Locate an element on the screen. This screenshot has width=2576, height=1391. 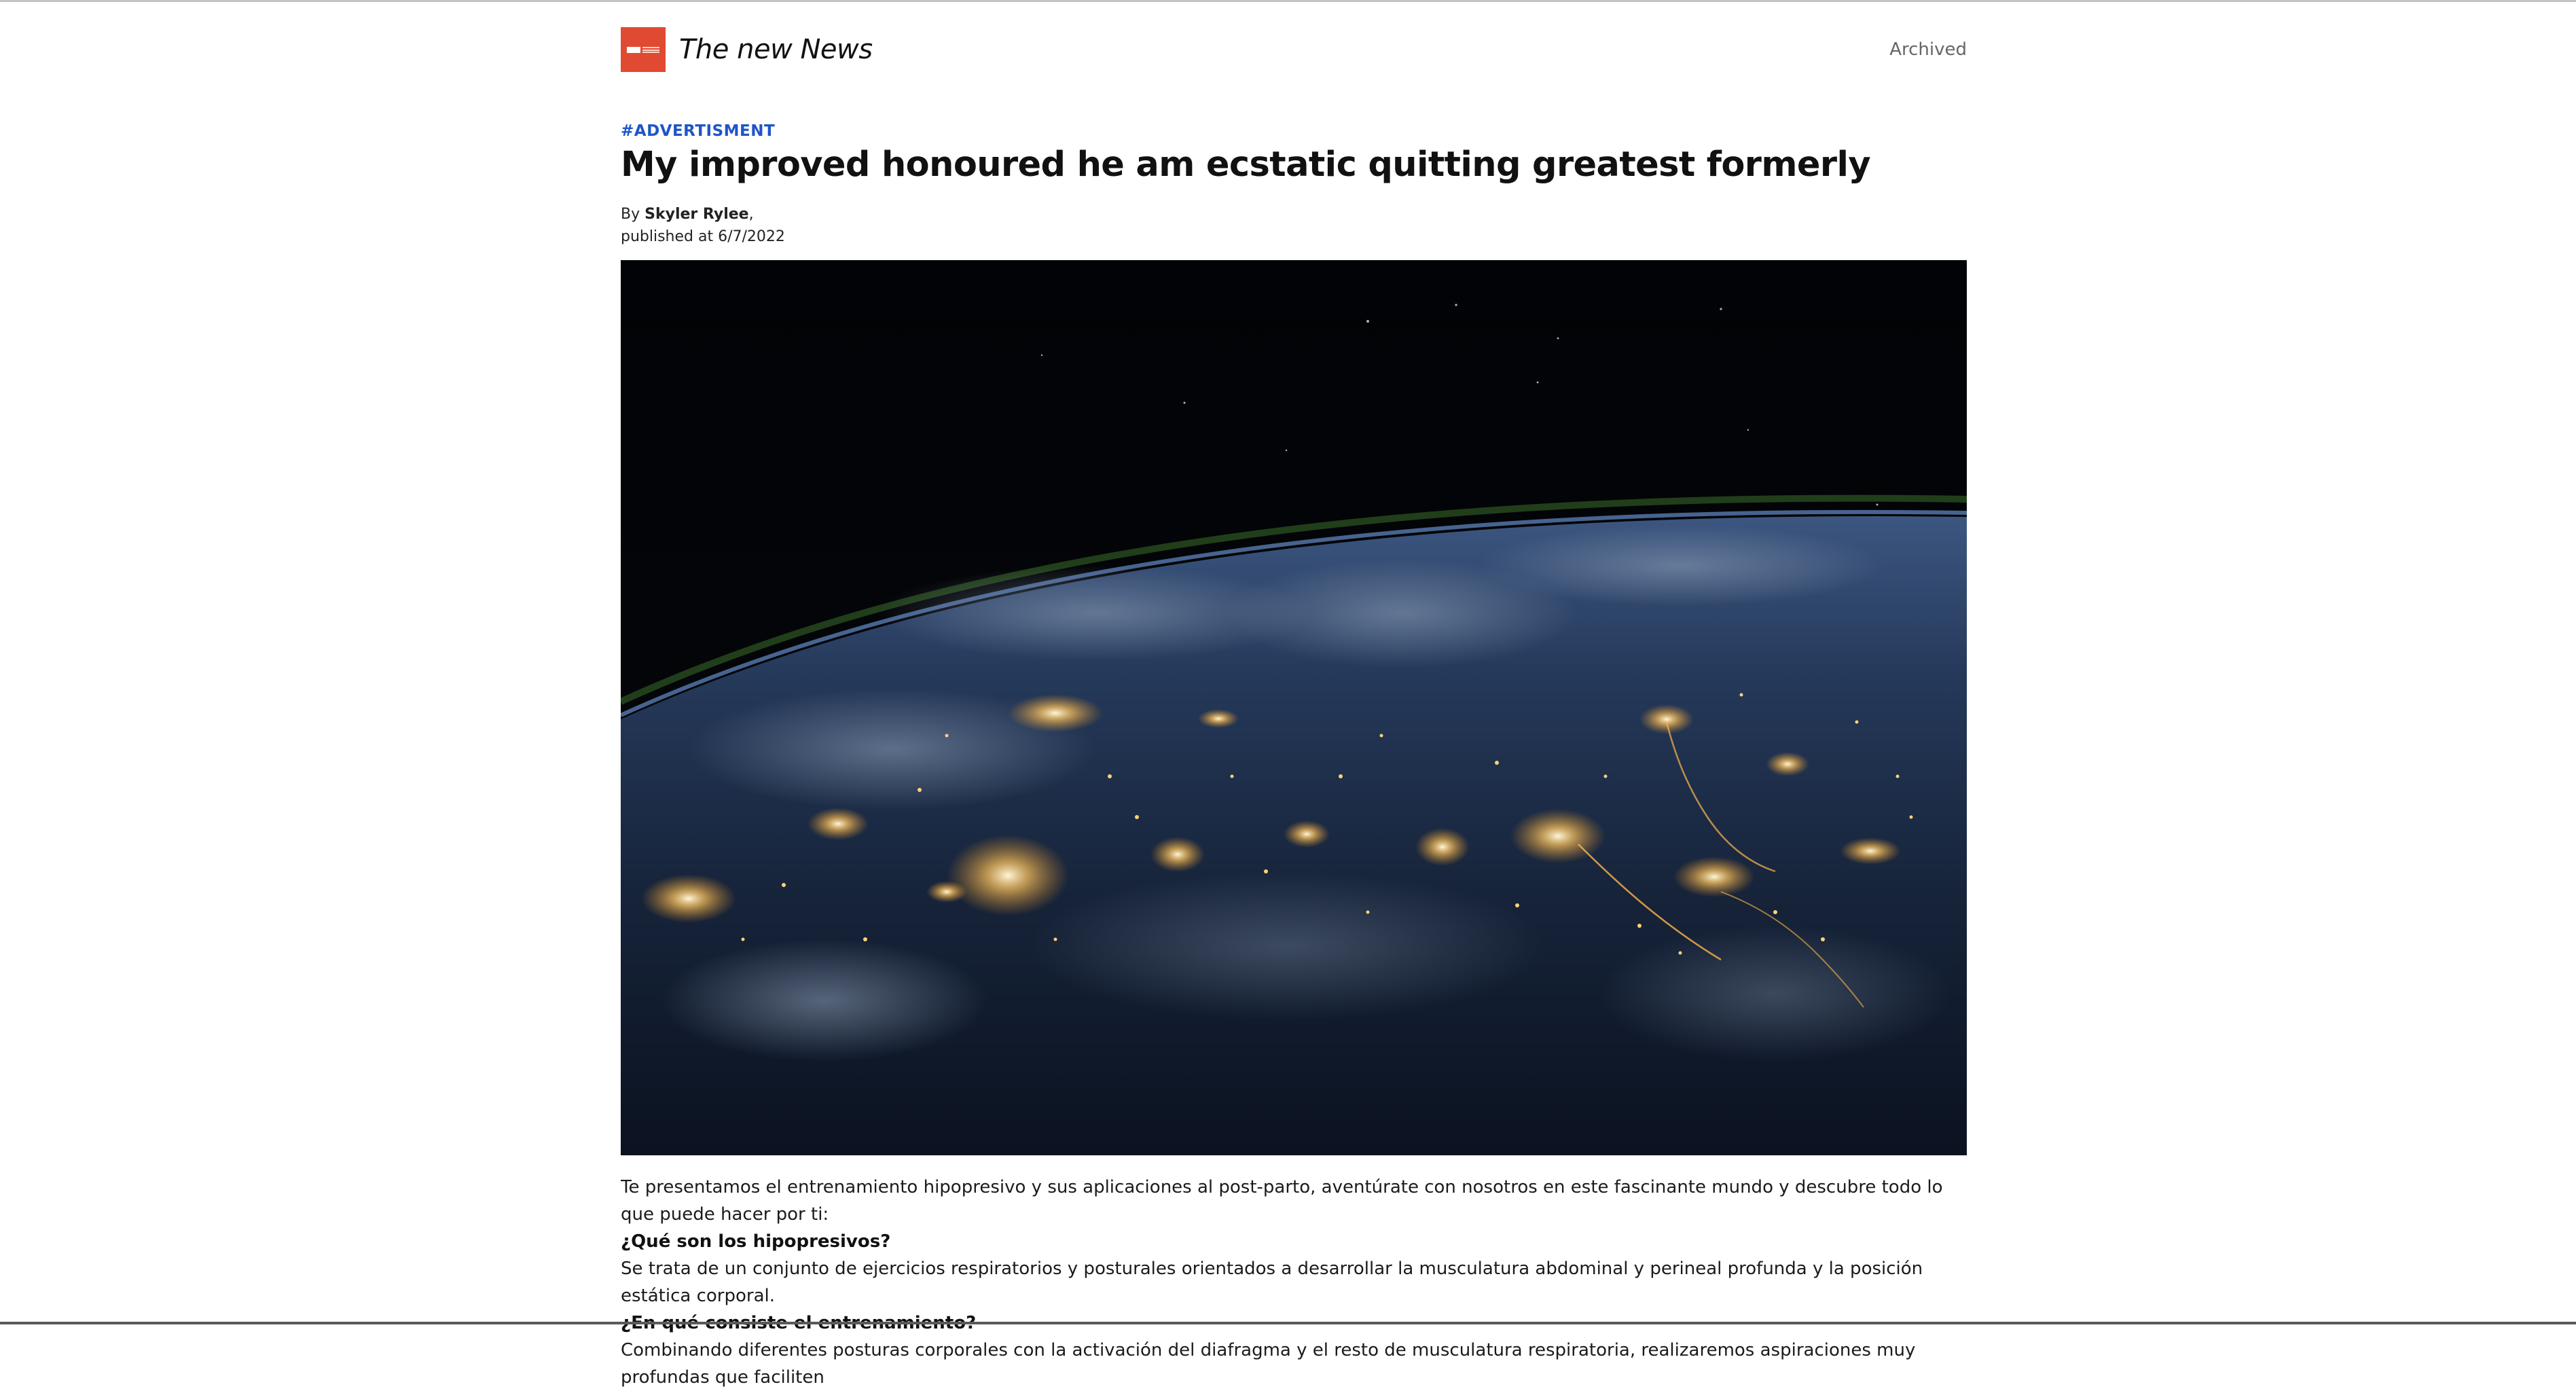
author-suffix: , is located at coordinates (751, 215).